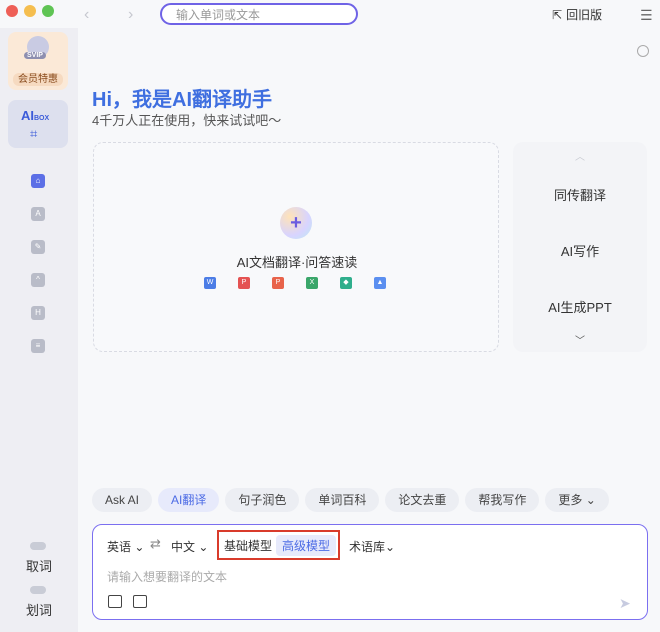  I want to click on forward-arrow-icon: ›, so click(130, 15).